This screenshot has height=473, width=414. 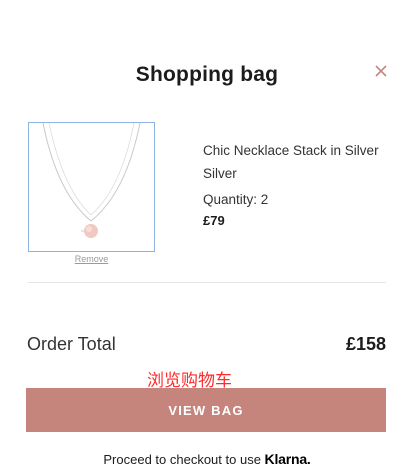 What do you see at coordinates (206, 410) in the screenshot?
I see `view-bag-button: VIEW BAG` at bounding box center [206, 410].